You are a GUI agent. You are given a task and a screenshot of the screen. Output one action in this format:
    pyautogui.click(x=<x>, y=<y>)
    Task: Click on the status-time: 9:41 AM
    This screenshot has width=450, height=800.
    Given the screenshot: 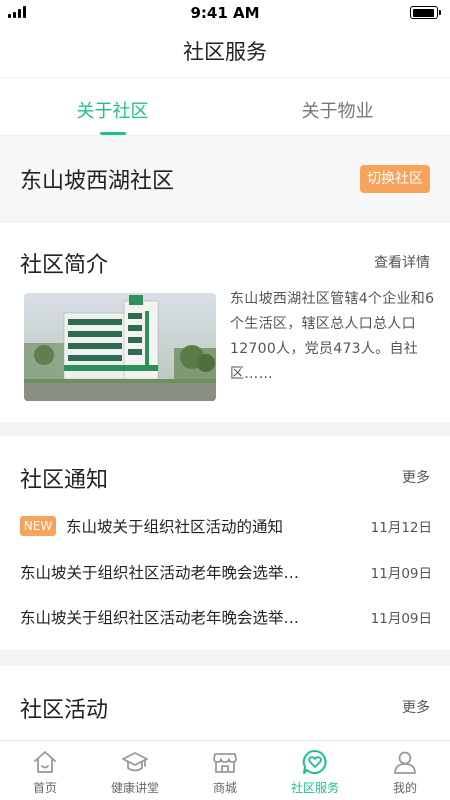 What is the action you would take?
    pyautogui.click(x=225, y=13)
    